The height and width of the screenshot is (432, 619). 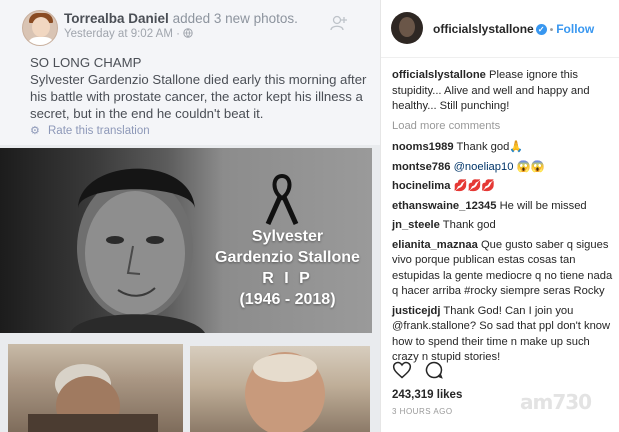 What do you see at coordinates (483, 29) in the screenshot?
I see `instagram-username: officialslystallone` at bounding box center [483, 29].